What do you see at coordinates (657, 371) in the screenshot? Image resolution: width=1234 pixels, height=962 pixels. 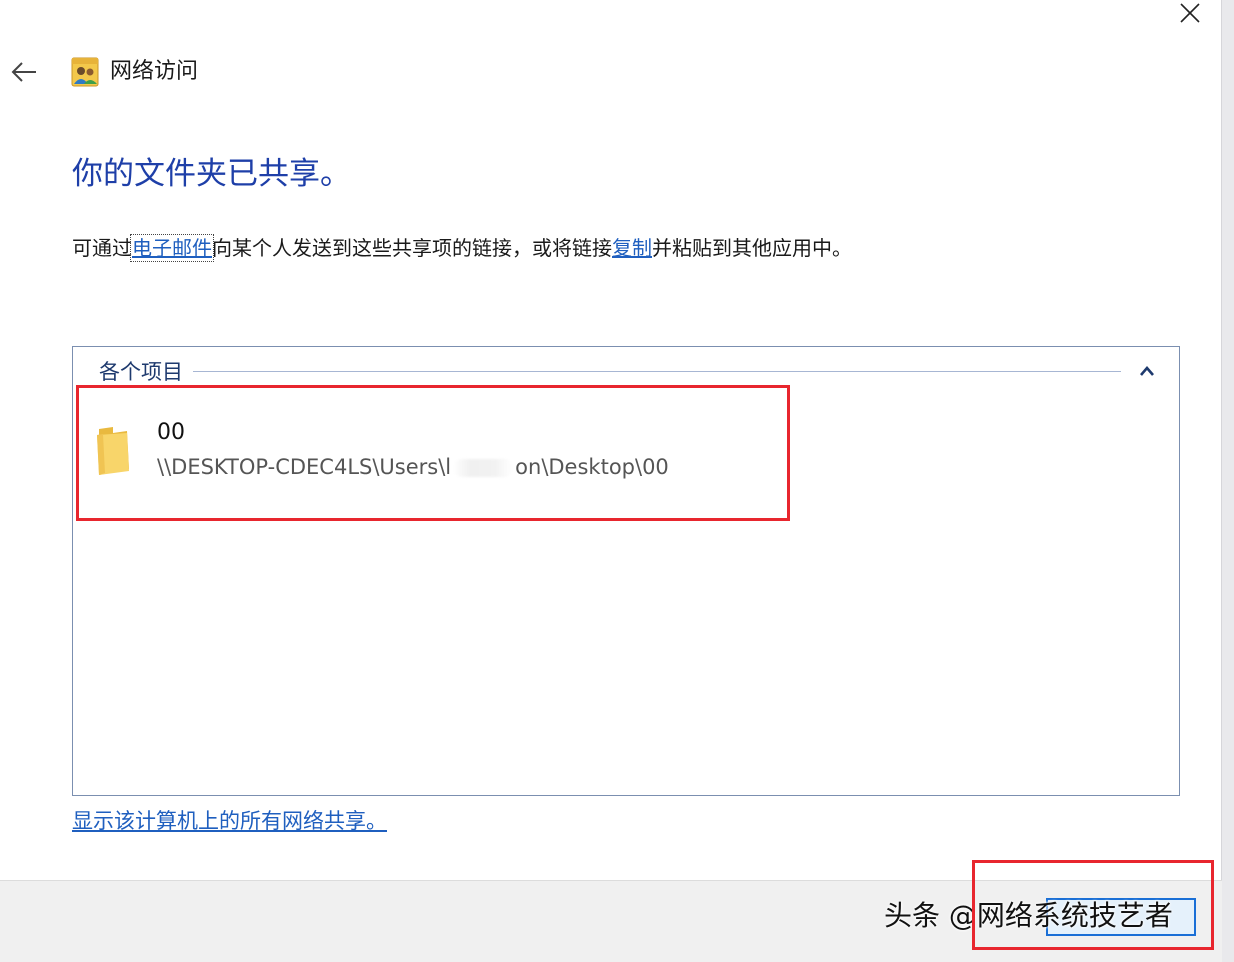 I see `group-divider` at bounding box center [657, 371].